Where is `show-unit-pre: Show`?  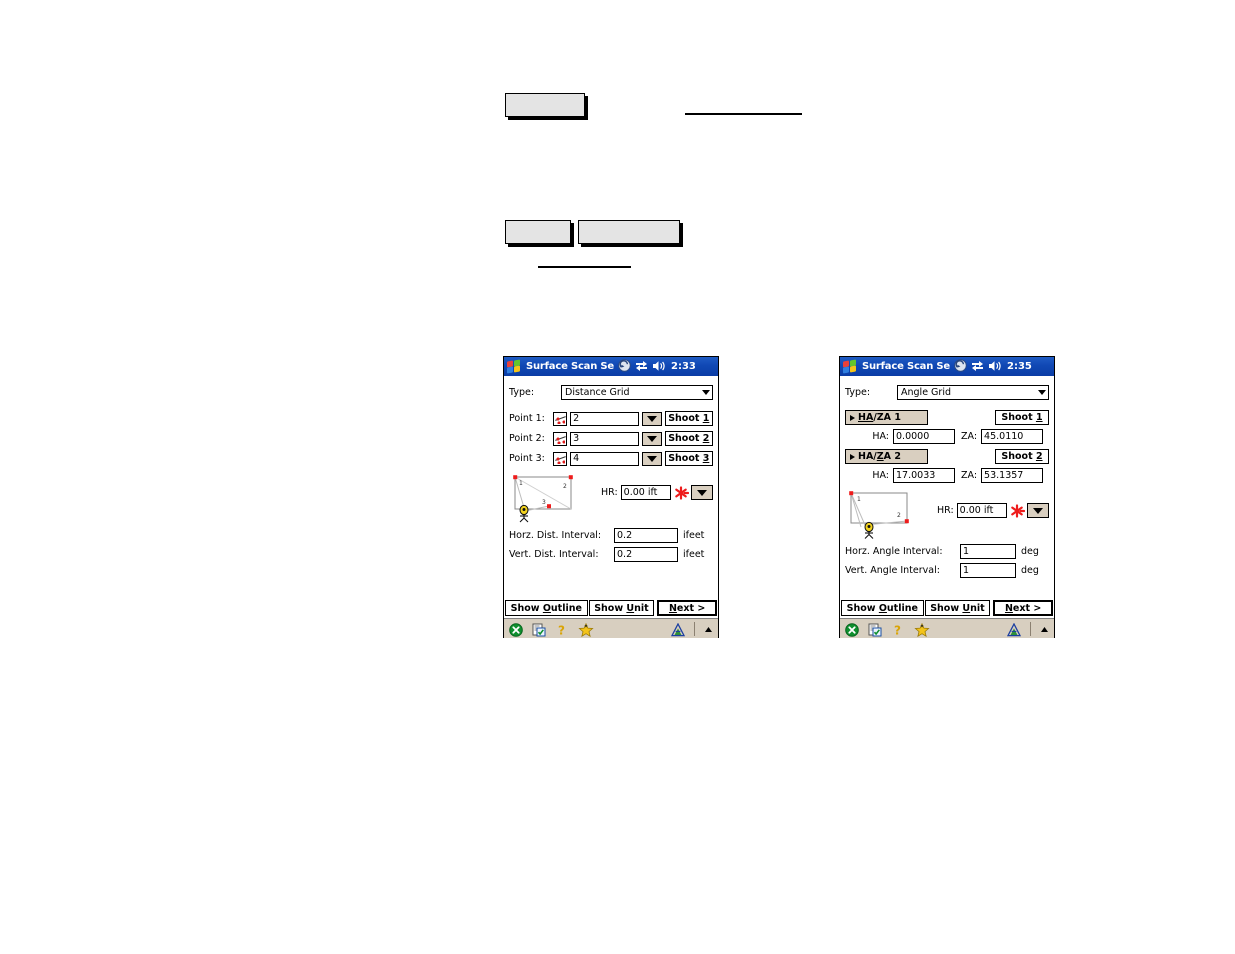
show-unit-pre: Show is located at coordinates (946, 608).